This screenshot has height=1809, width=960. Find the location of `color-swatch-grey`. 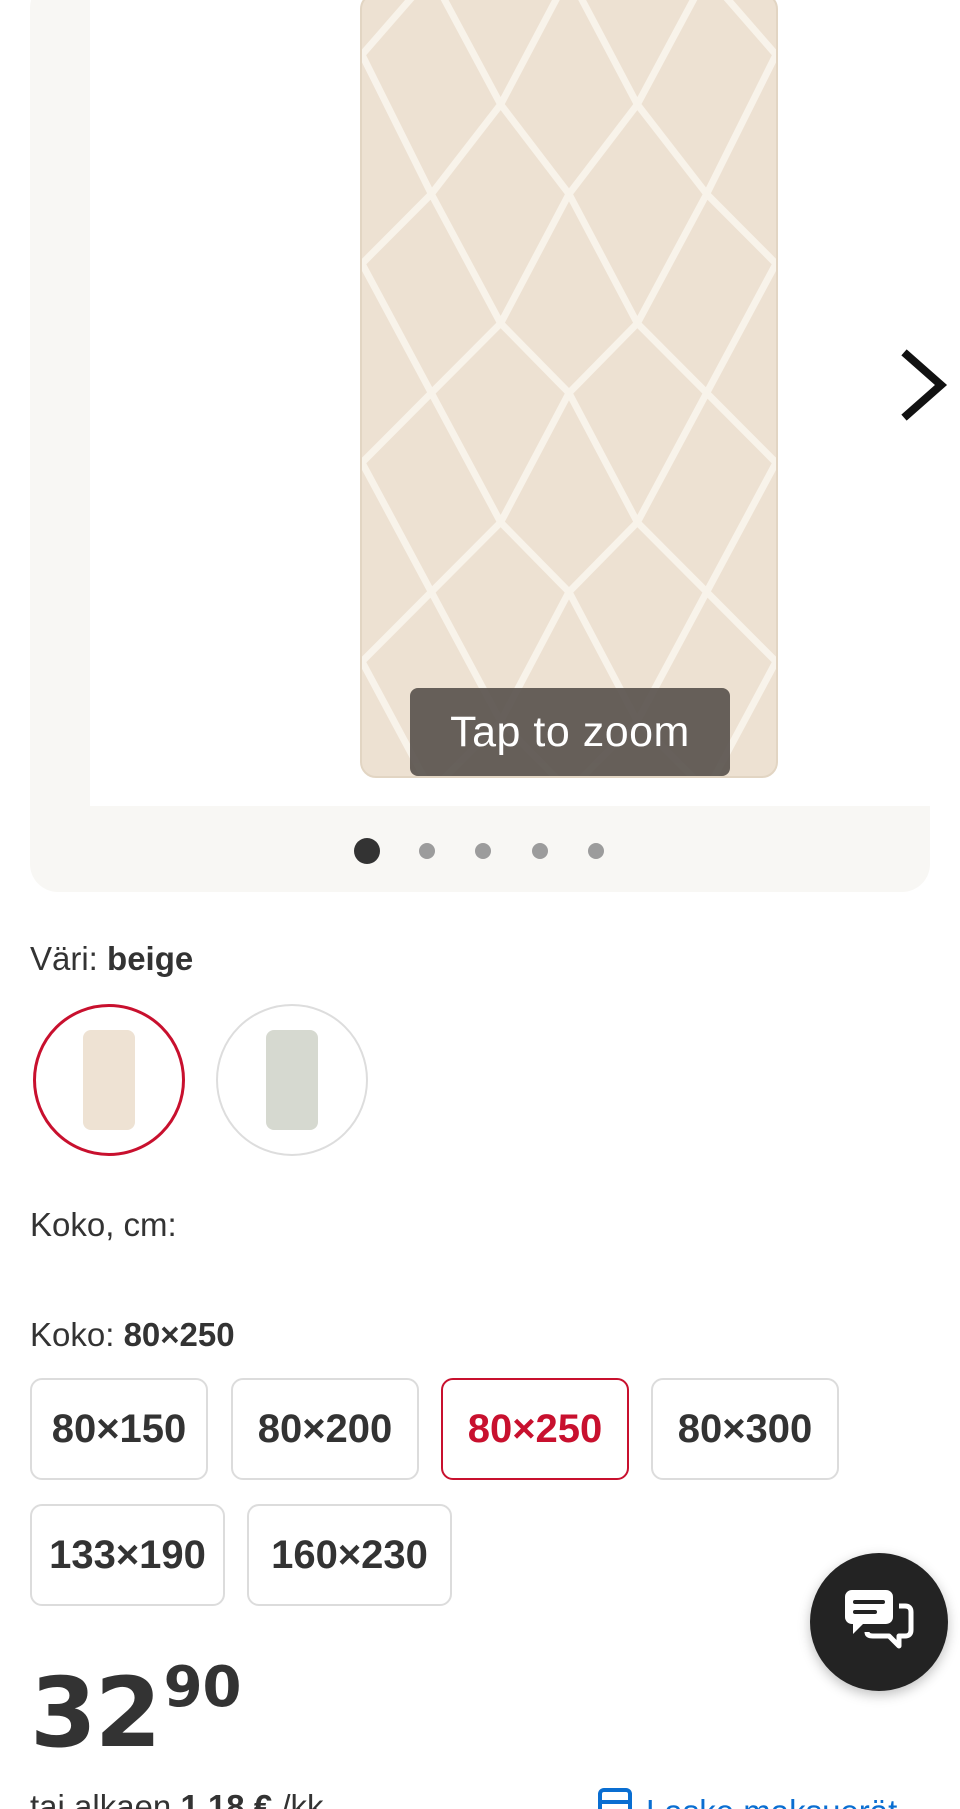

color-swatch-grey is located at coordinates (292, 1080).